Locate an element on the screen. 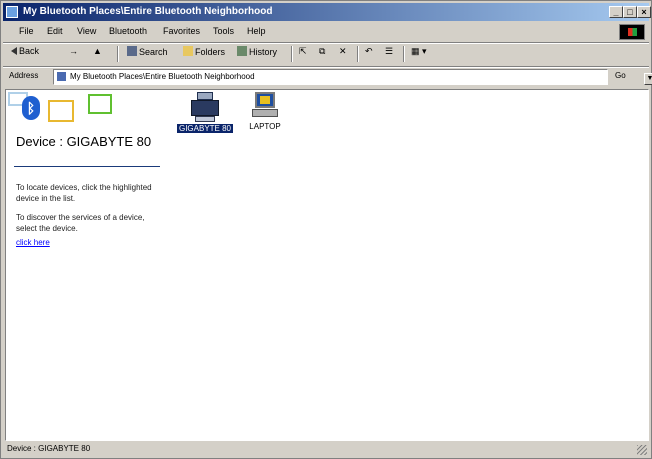  laptop-icon is located at coordinates (265, 106).